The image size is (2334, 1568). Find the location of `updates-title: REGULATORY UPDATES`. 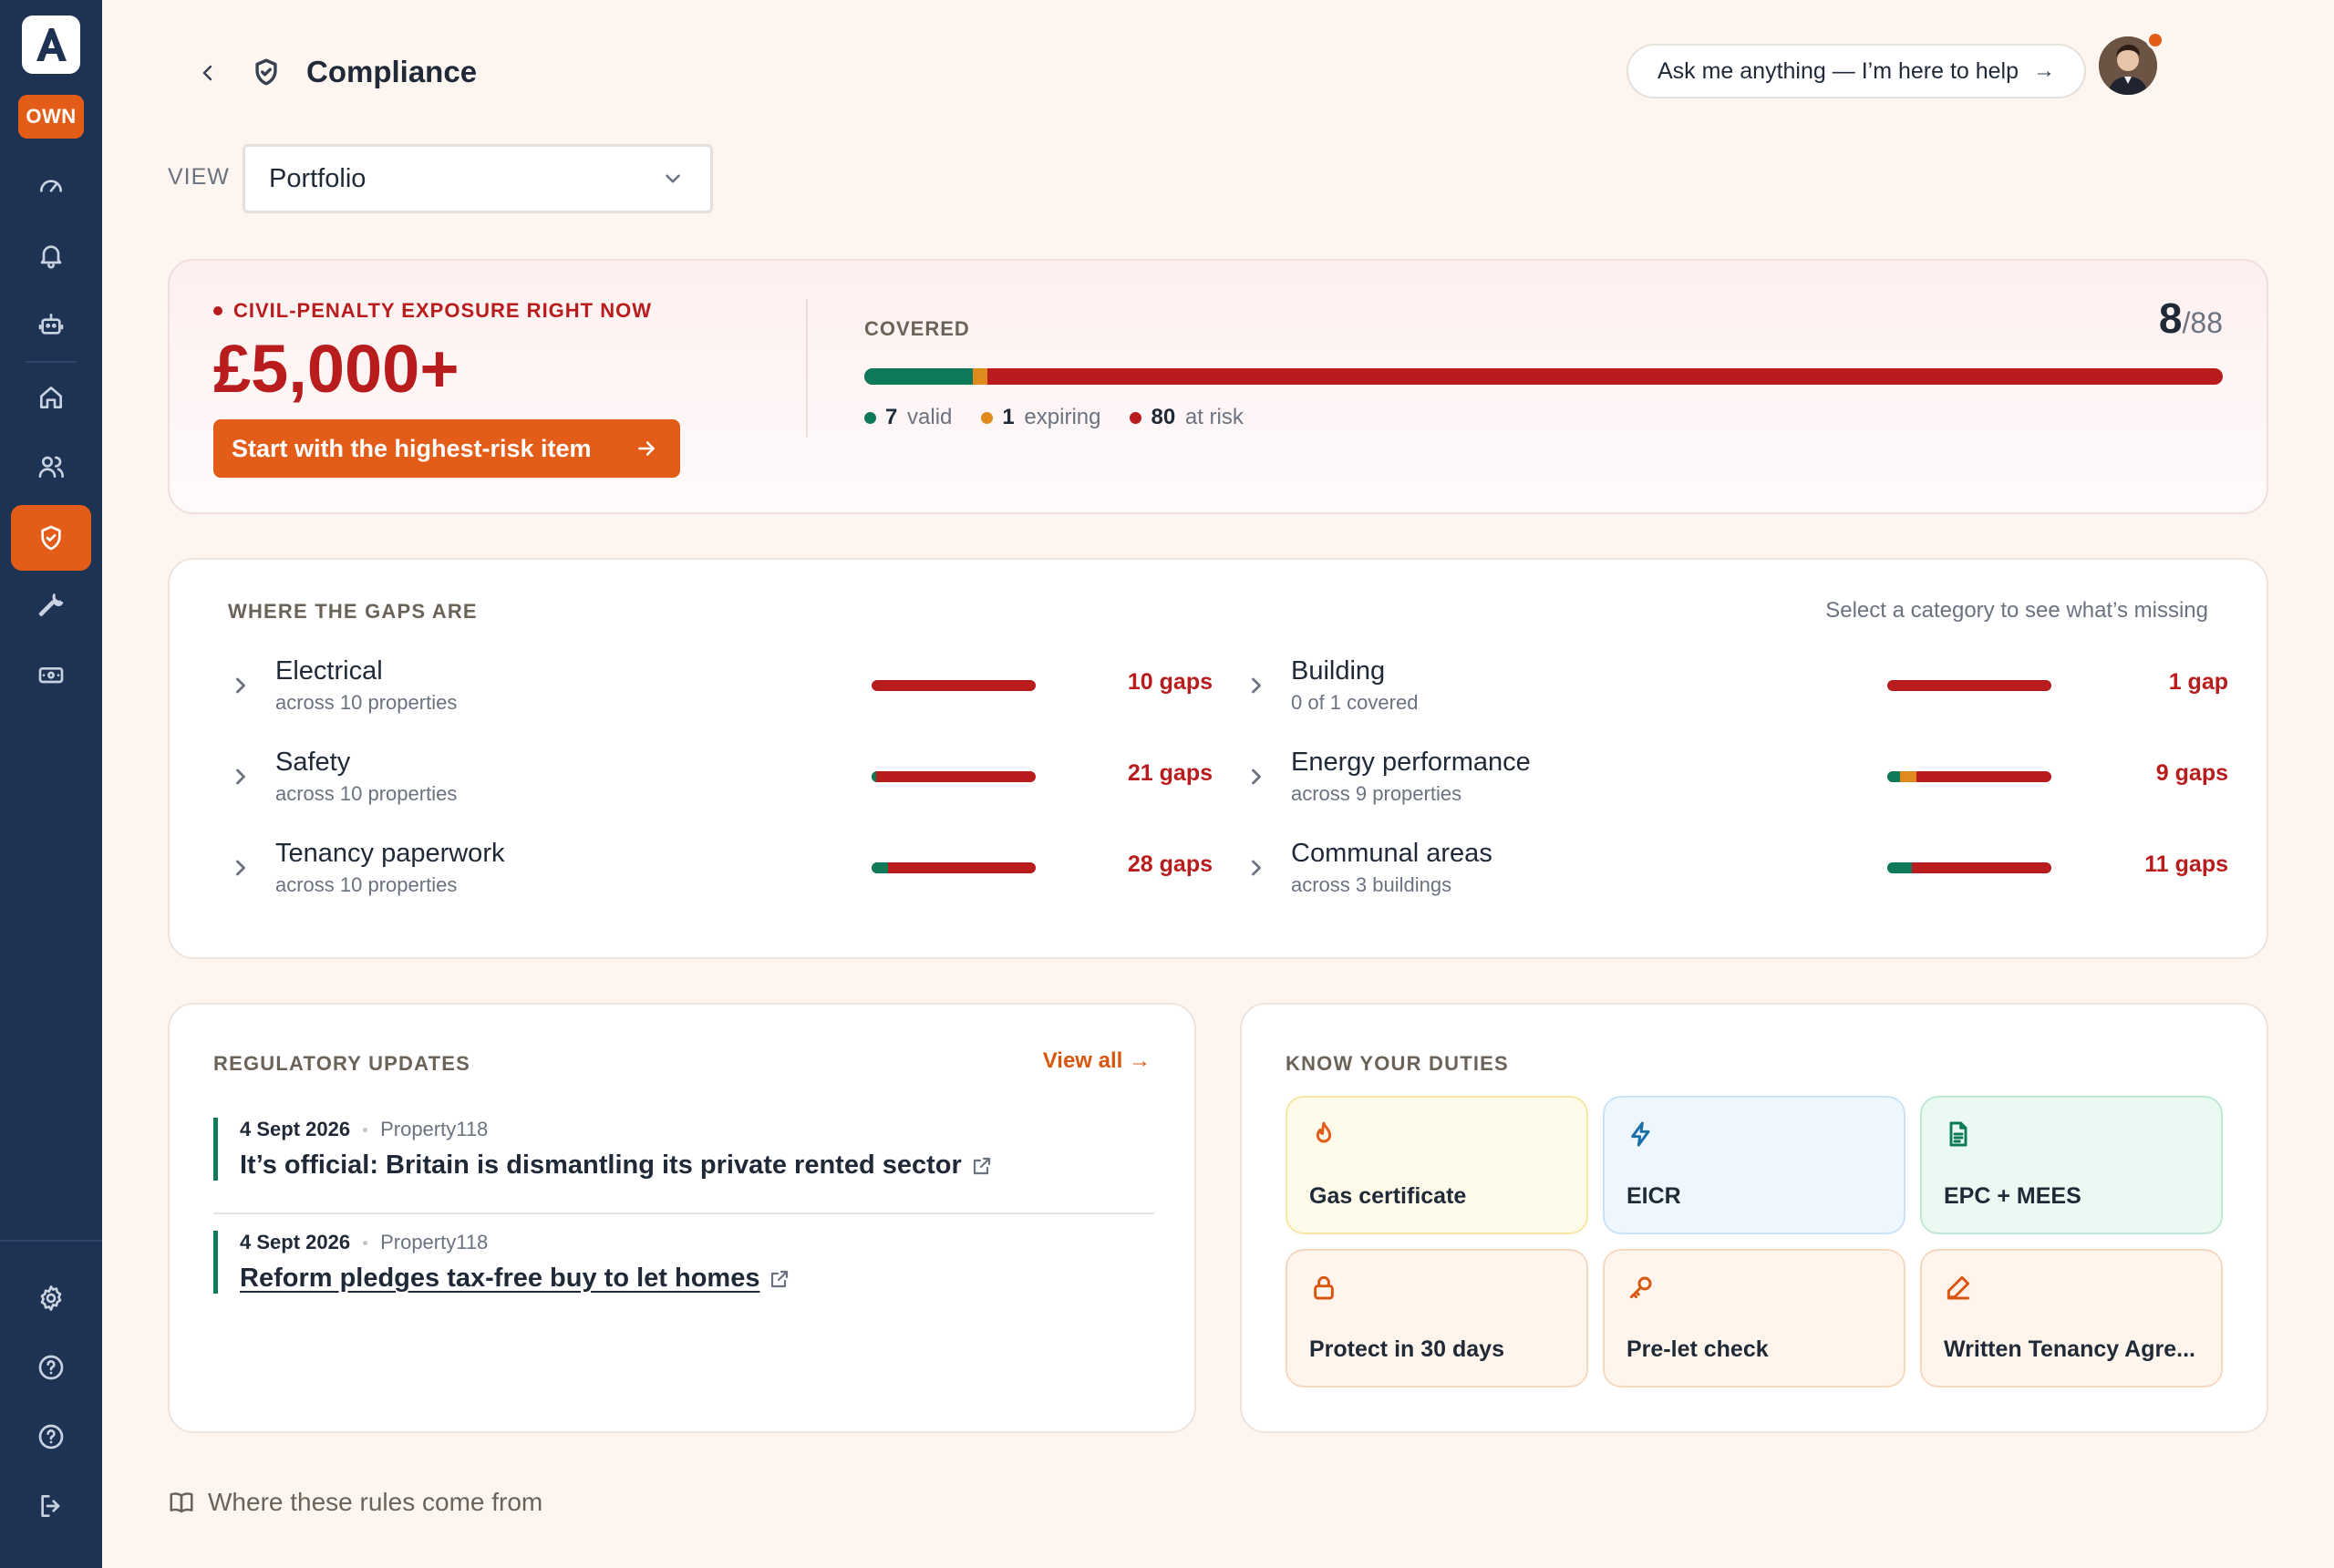

updates-title: REGULATORY UPDATES is located at coordinates (341, 1063).